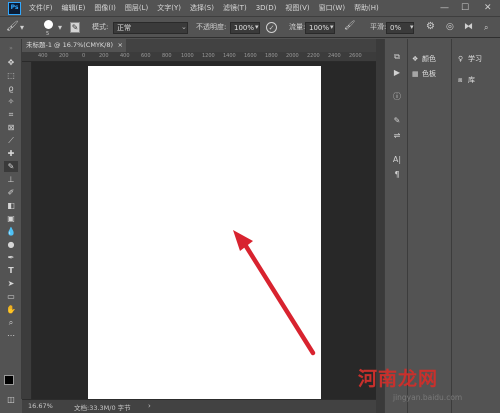 This screenshot has height=413, width=500. I want to click on ruler-tick: 2600, so click(355, 56).